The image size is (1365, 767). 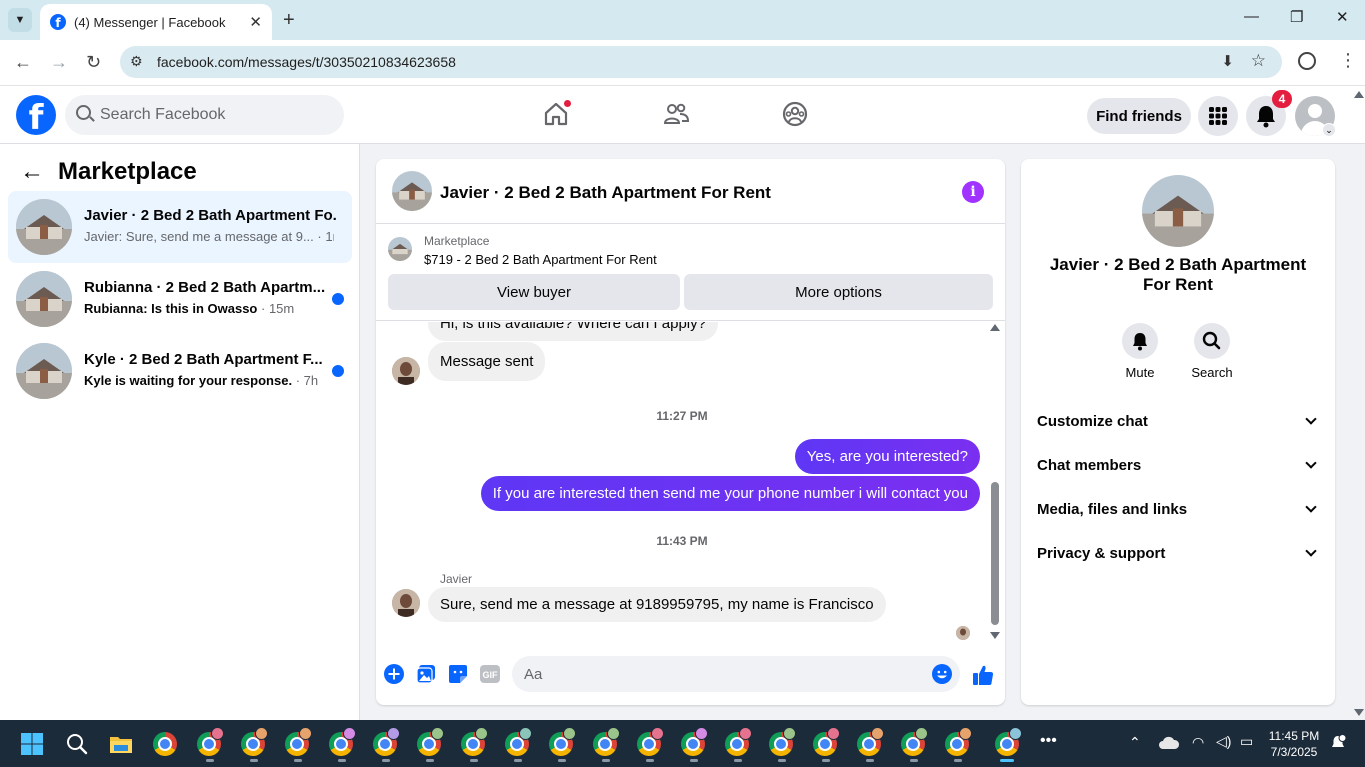 I want to click on search-chat-button: Search, so click(x=1212, y=351).